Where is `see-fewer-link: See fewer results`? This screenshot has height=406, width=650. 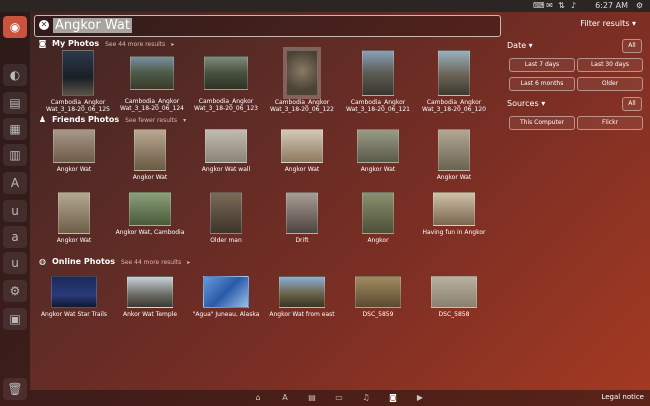 see-fewer-link: See fewer results is located at coordinates (151, 120).